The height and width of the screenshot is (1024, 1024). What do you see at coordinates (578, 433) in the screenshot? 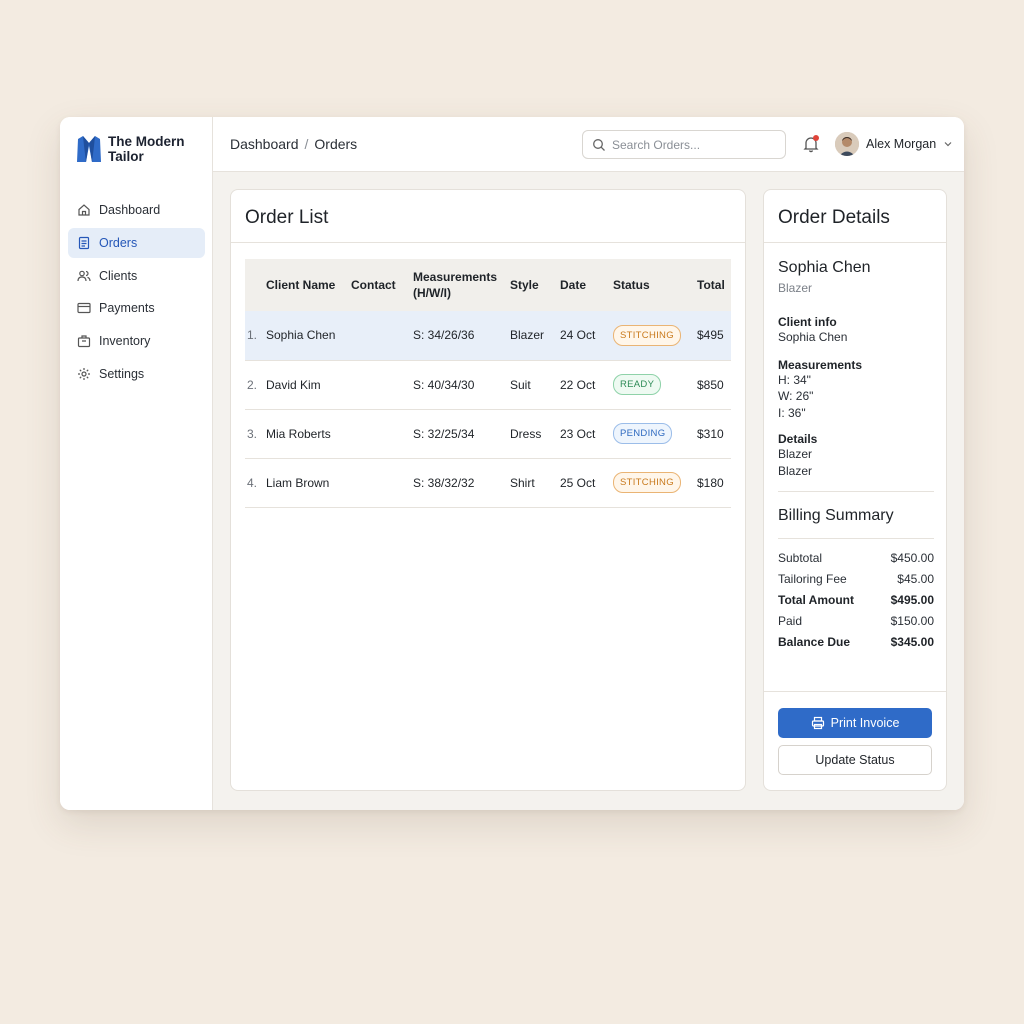
I see `date: 23 Oct` at bounding box center [578, 433].